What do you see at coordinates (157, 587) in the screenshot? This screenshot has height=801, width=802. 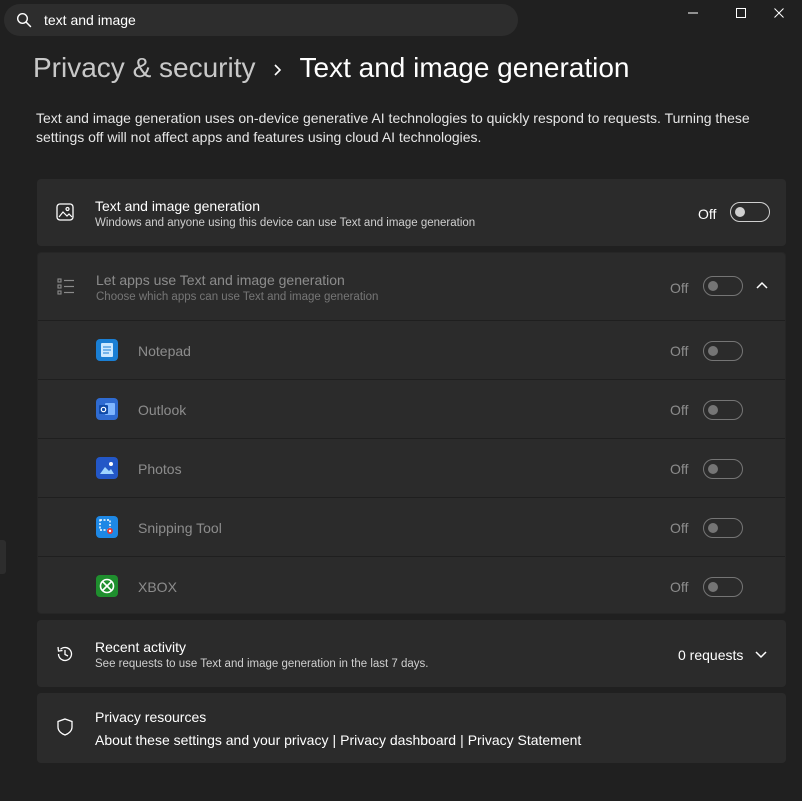 I see `app-name: XBOX` at bounding box center [157, 587].